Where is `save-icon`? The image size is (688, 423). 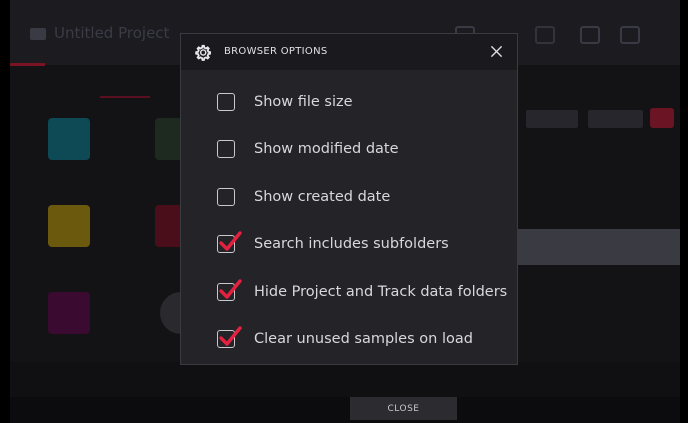 save-icon is located at coordinates (630, 35).